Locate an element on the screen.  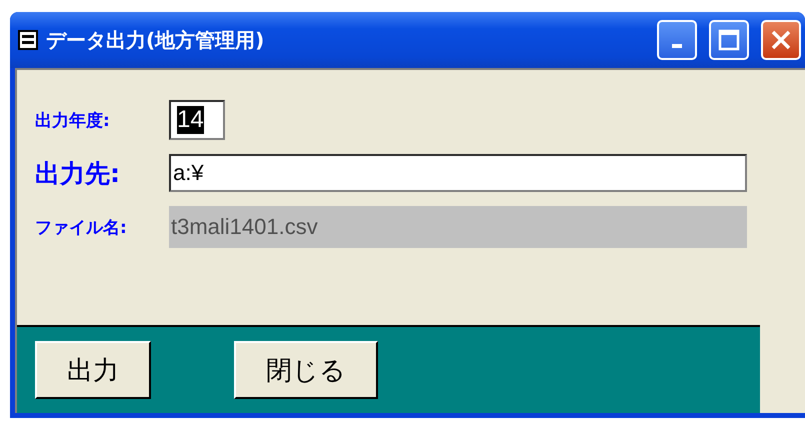
maximize-icon is located at coordinates (729, 40).